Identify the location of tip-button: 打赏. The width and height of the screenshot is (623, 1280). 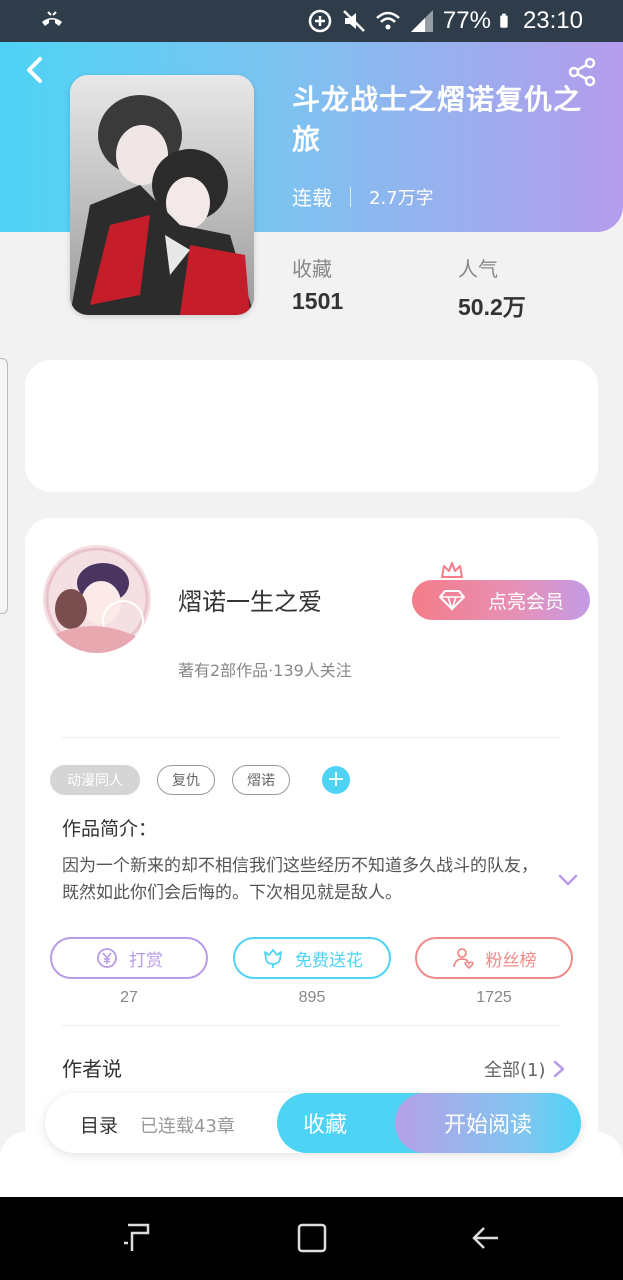
(129, 958).